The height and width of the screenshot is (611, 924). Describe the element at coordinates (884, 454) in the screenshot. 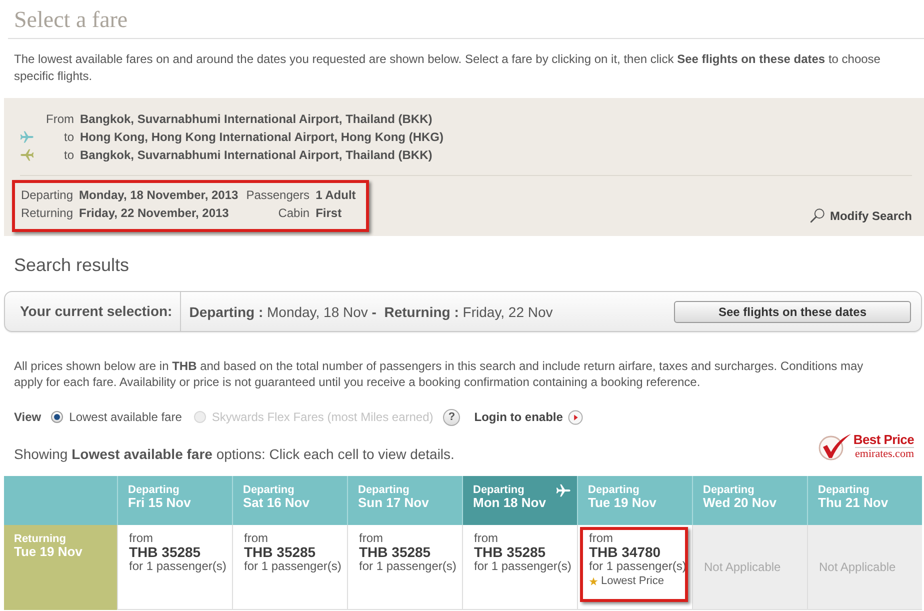

I see `badge-site: emirates.com` at that location.